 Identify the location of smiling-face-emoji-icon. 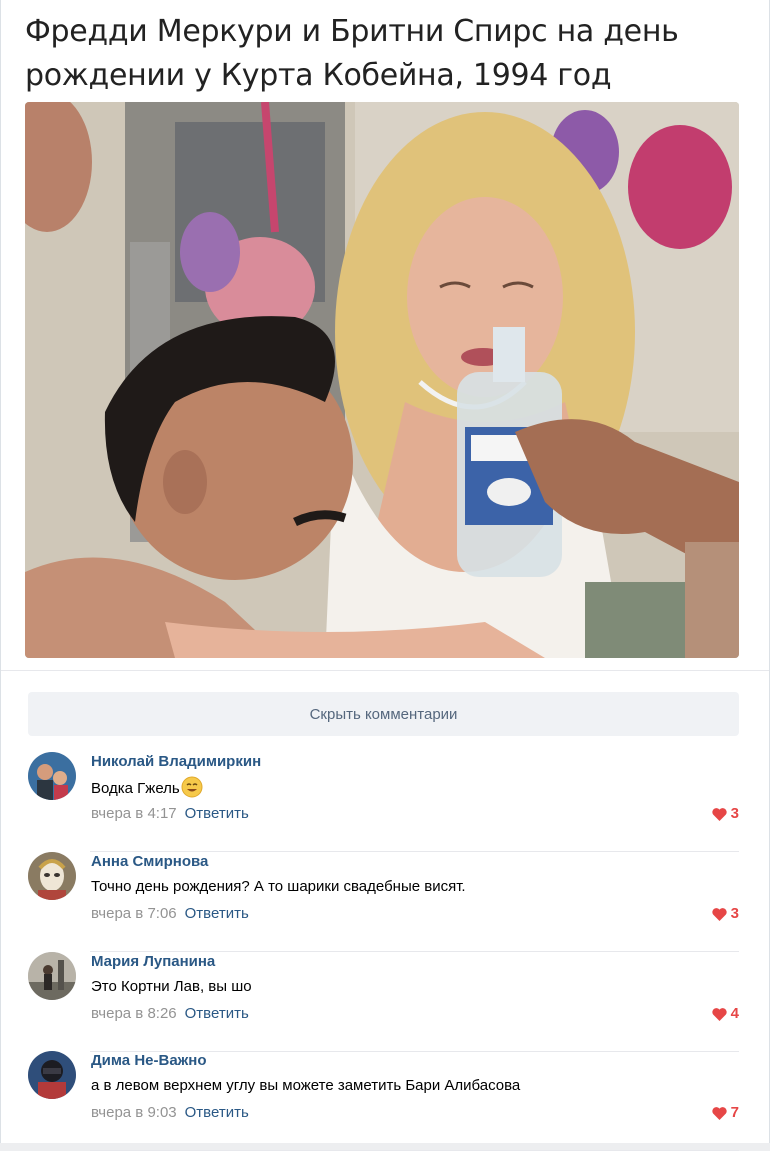
(192, 787).